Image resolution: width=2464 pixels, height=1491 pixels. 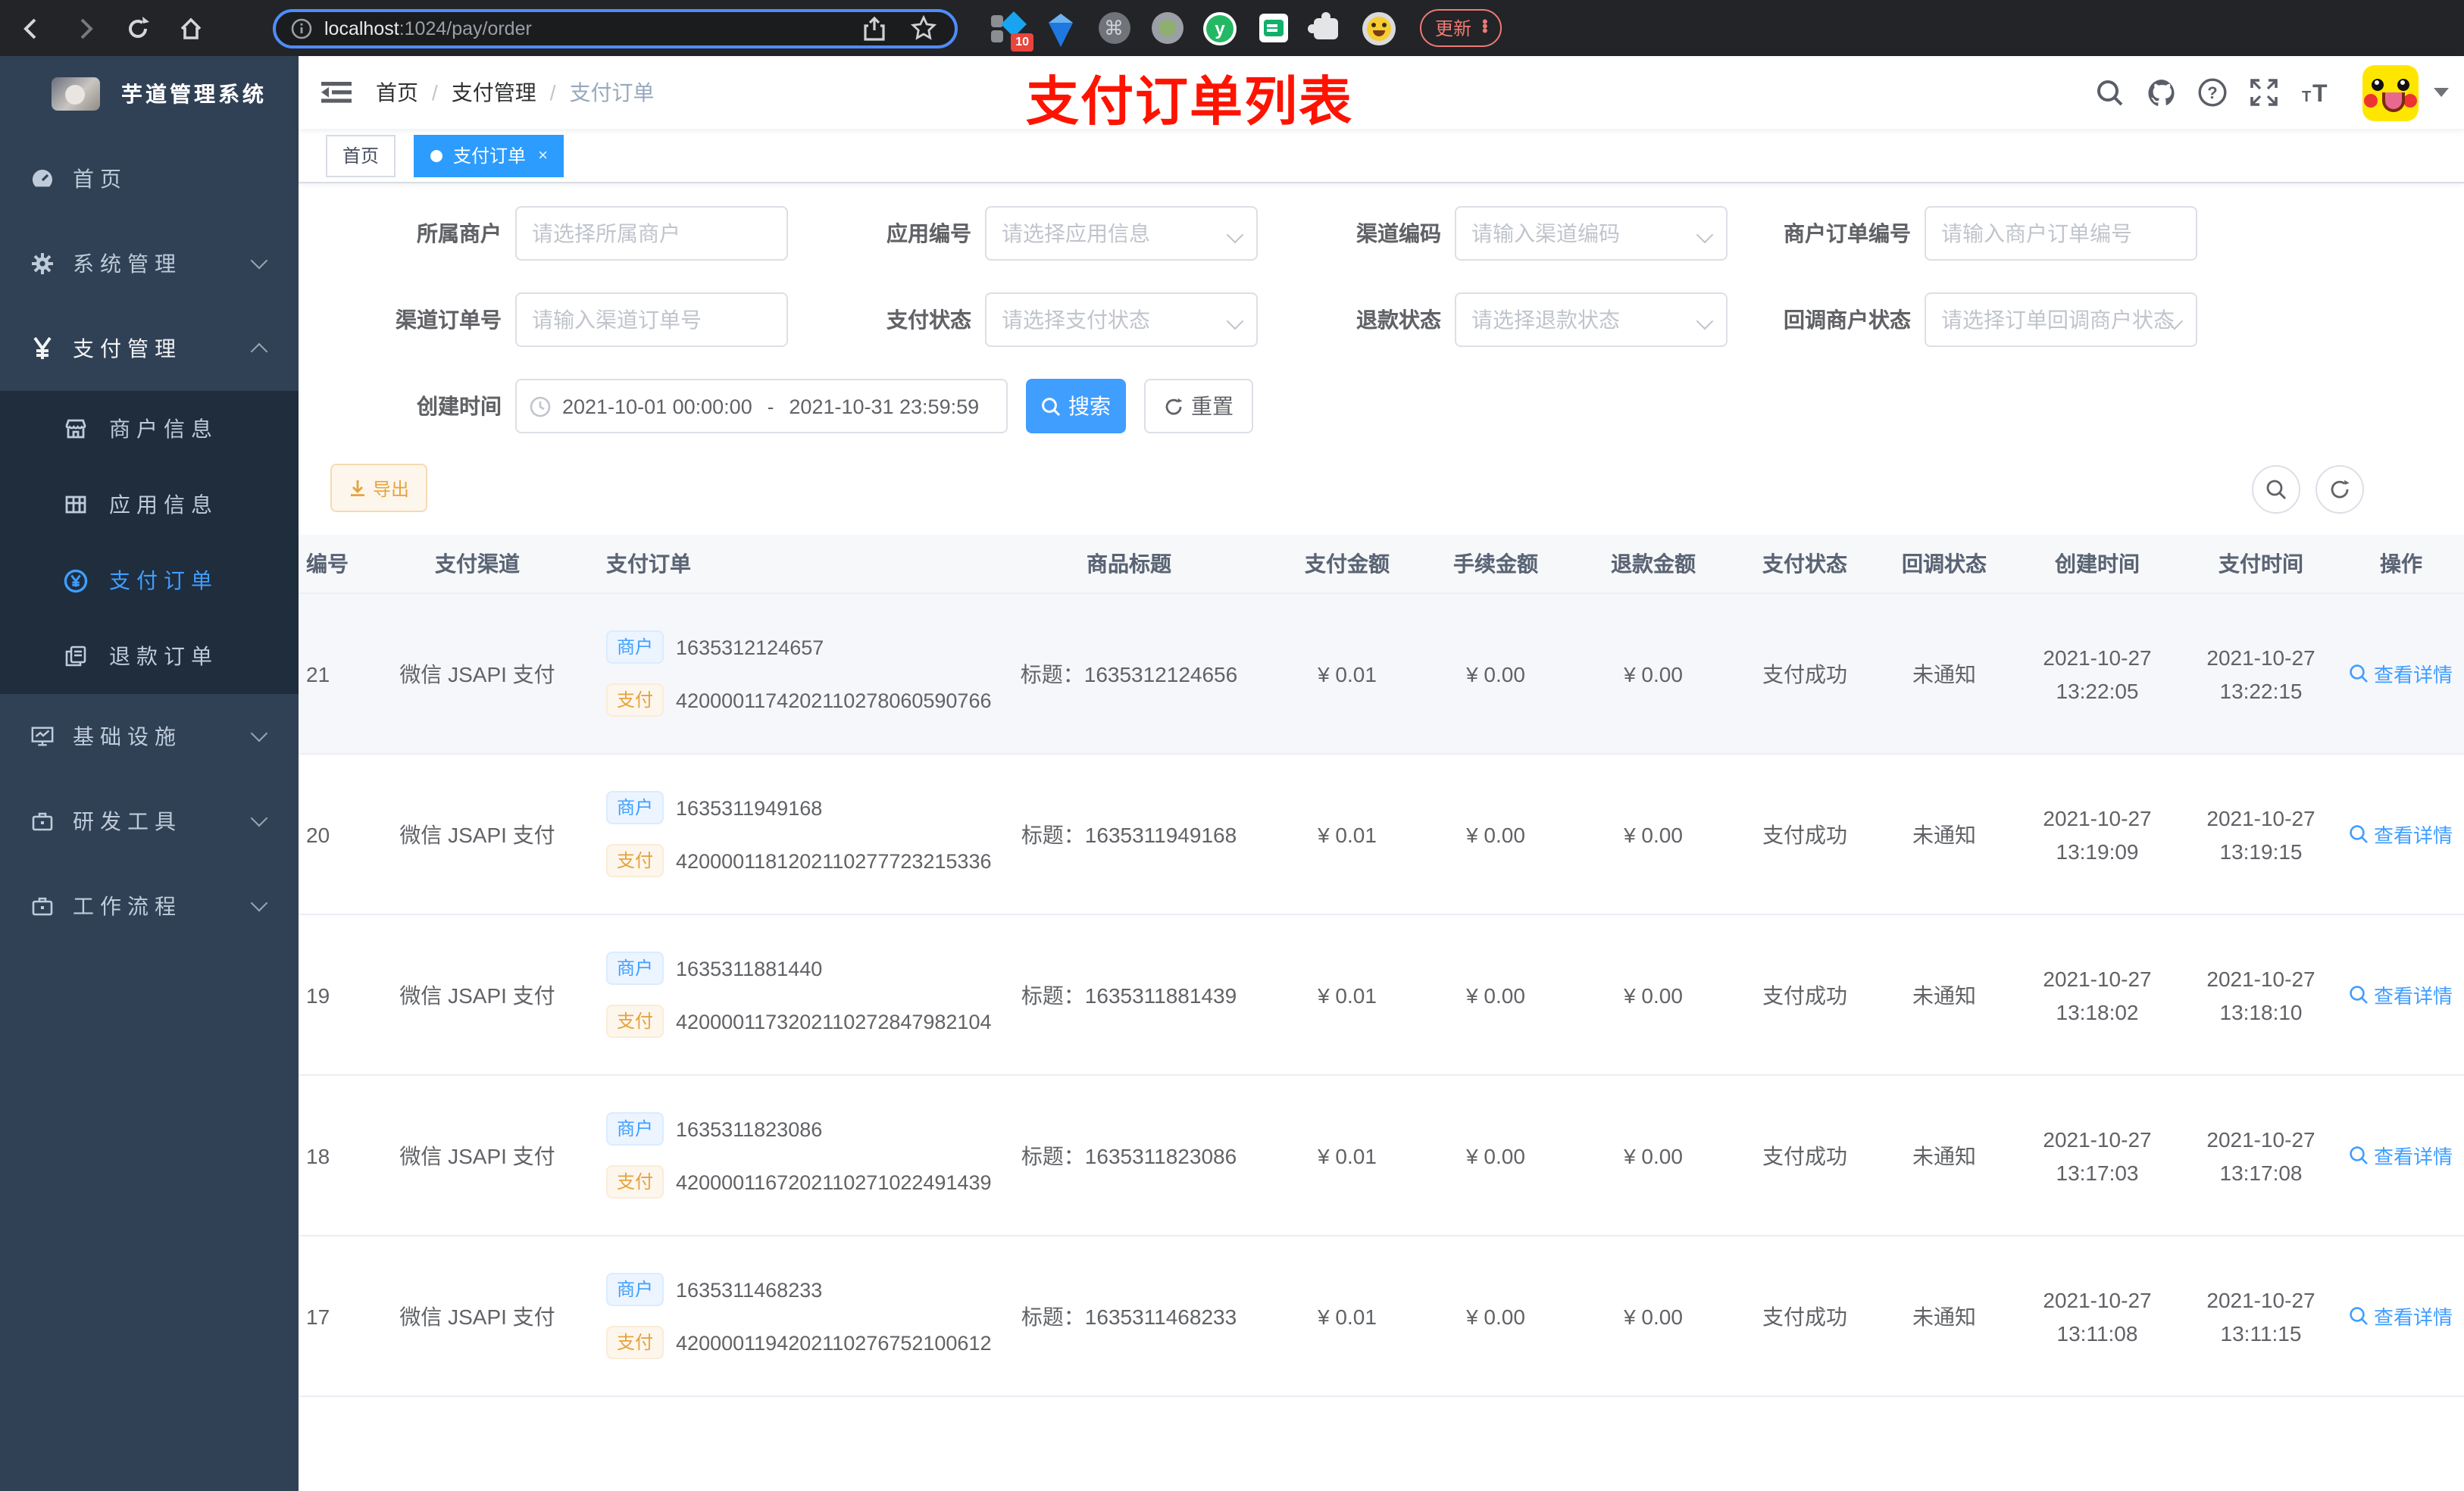 What do you see at coordinates (1461, 28) in the screenshot?
I see `chrome-update-button: 更新 • • •` at bounding box center [1461, 28].